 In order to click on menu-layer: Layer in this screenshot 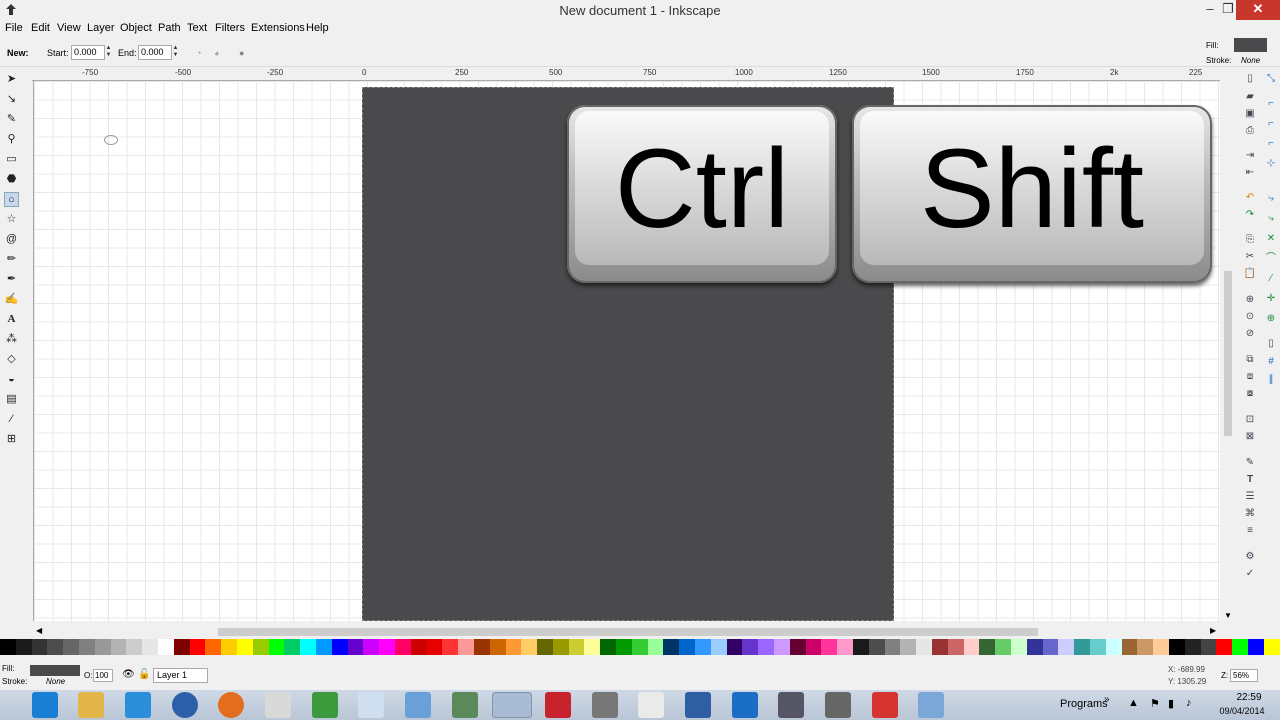, I will do `click(101, 28)`.